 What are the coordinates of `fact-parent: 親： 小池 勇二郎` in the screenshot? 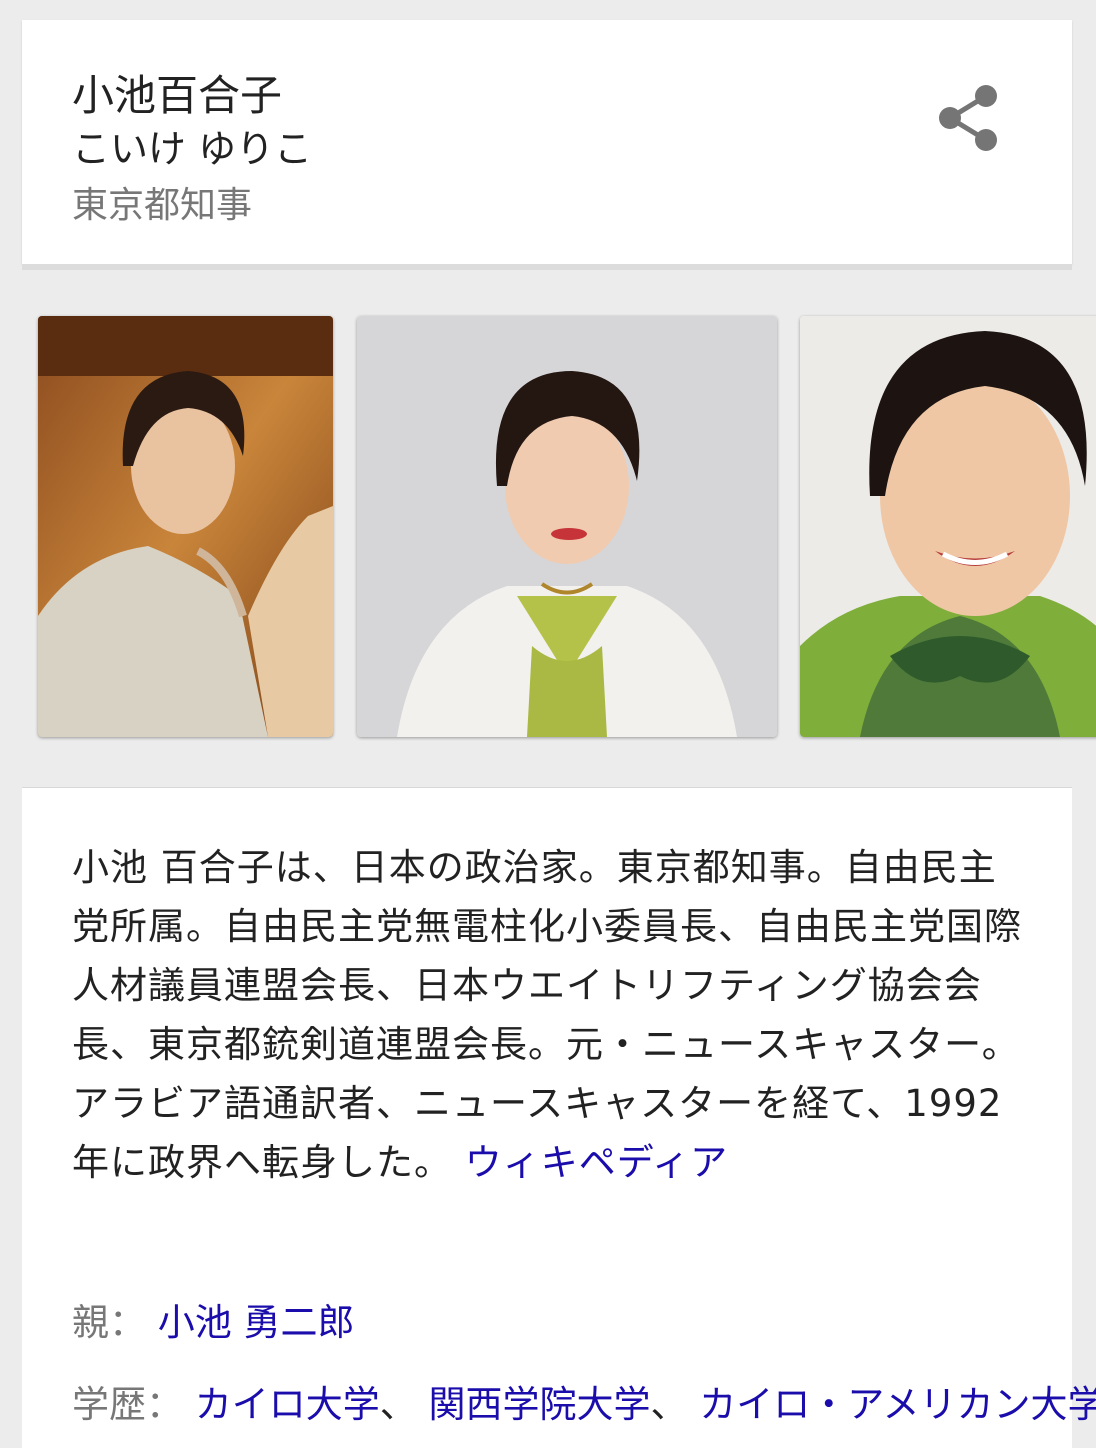 It's located at (213, 1323).